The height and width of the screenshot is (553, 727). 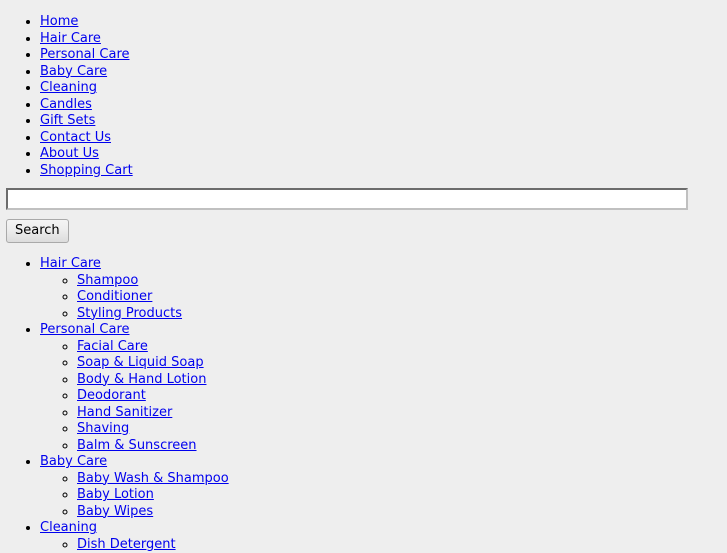 What do you see at coordinates (129, 313) in the screenshot?
I see `subcategory-link-styling-products: Styling Products` at bounding box center [129, 313].